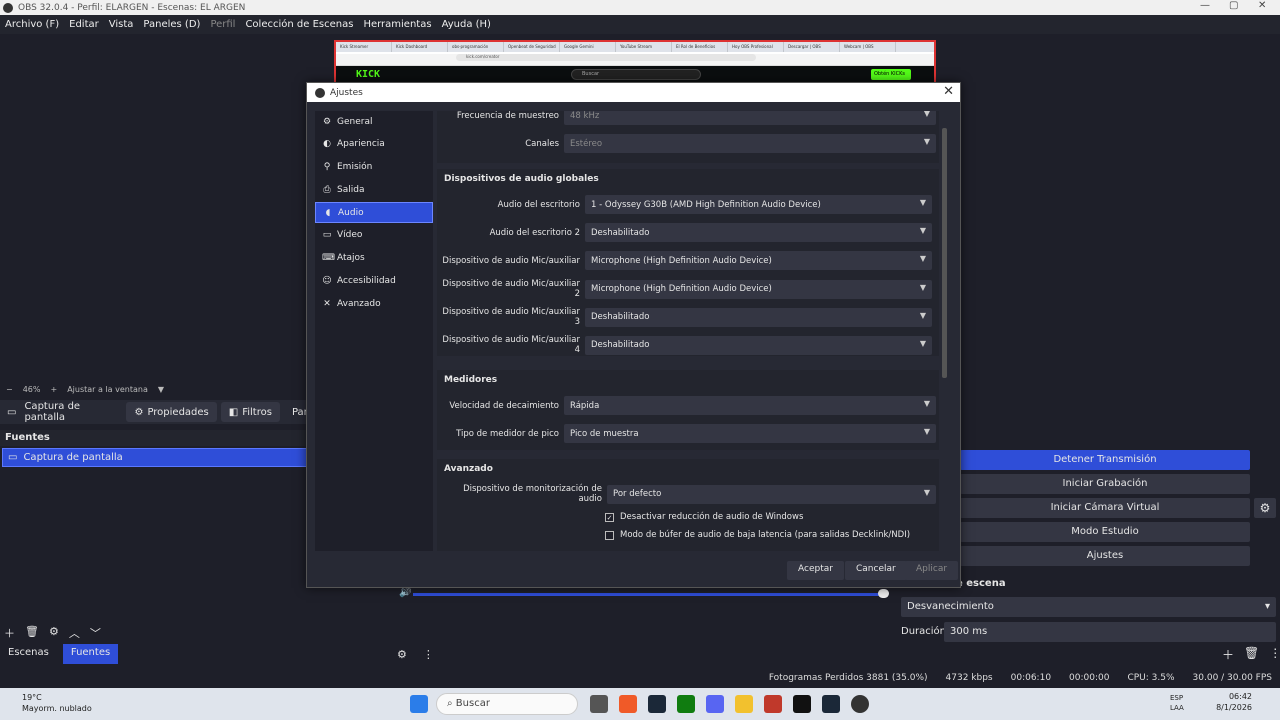 The width and height of the screenshot is (1280, 720). What do you see at coordinates (750, 118) in the screenshot?
I see `sample-rate-select: 48 kHz ▼` at bounding box center [750, 118].